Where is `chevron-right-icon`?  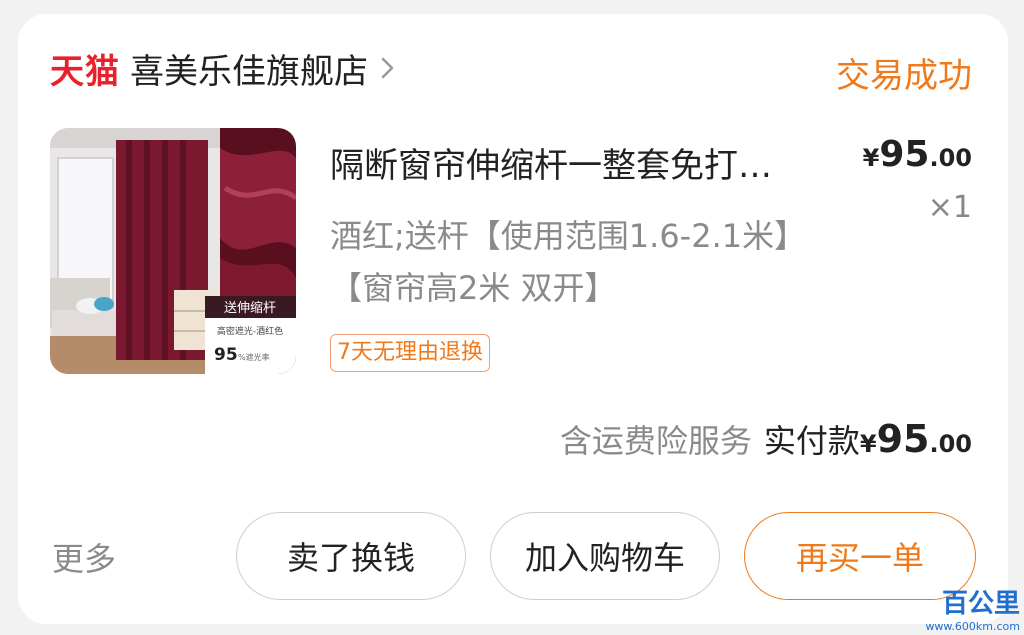
chevron-right-icon is located at coordinates (388, 68).